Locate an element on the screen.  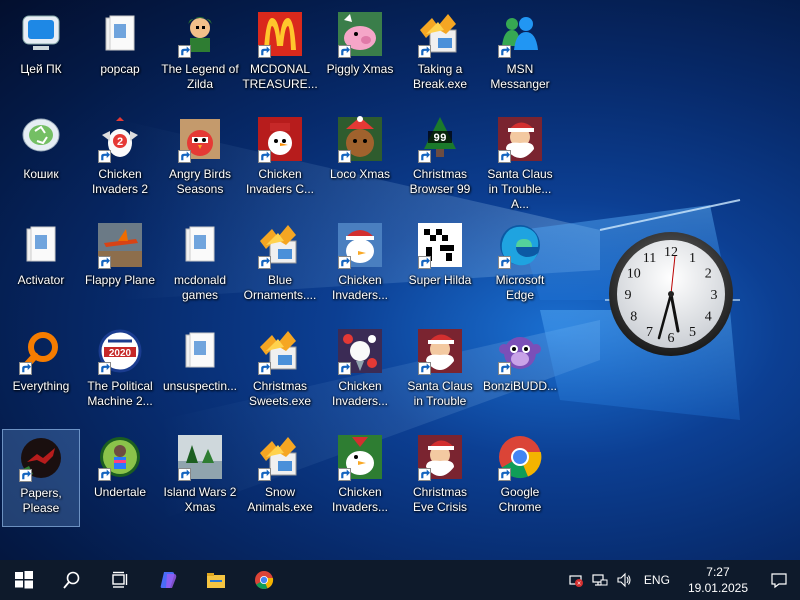
msn-icon is located at coordinates (520, 34).